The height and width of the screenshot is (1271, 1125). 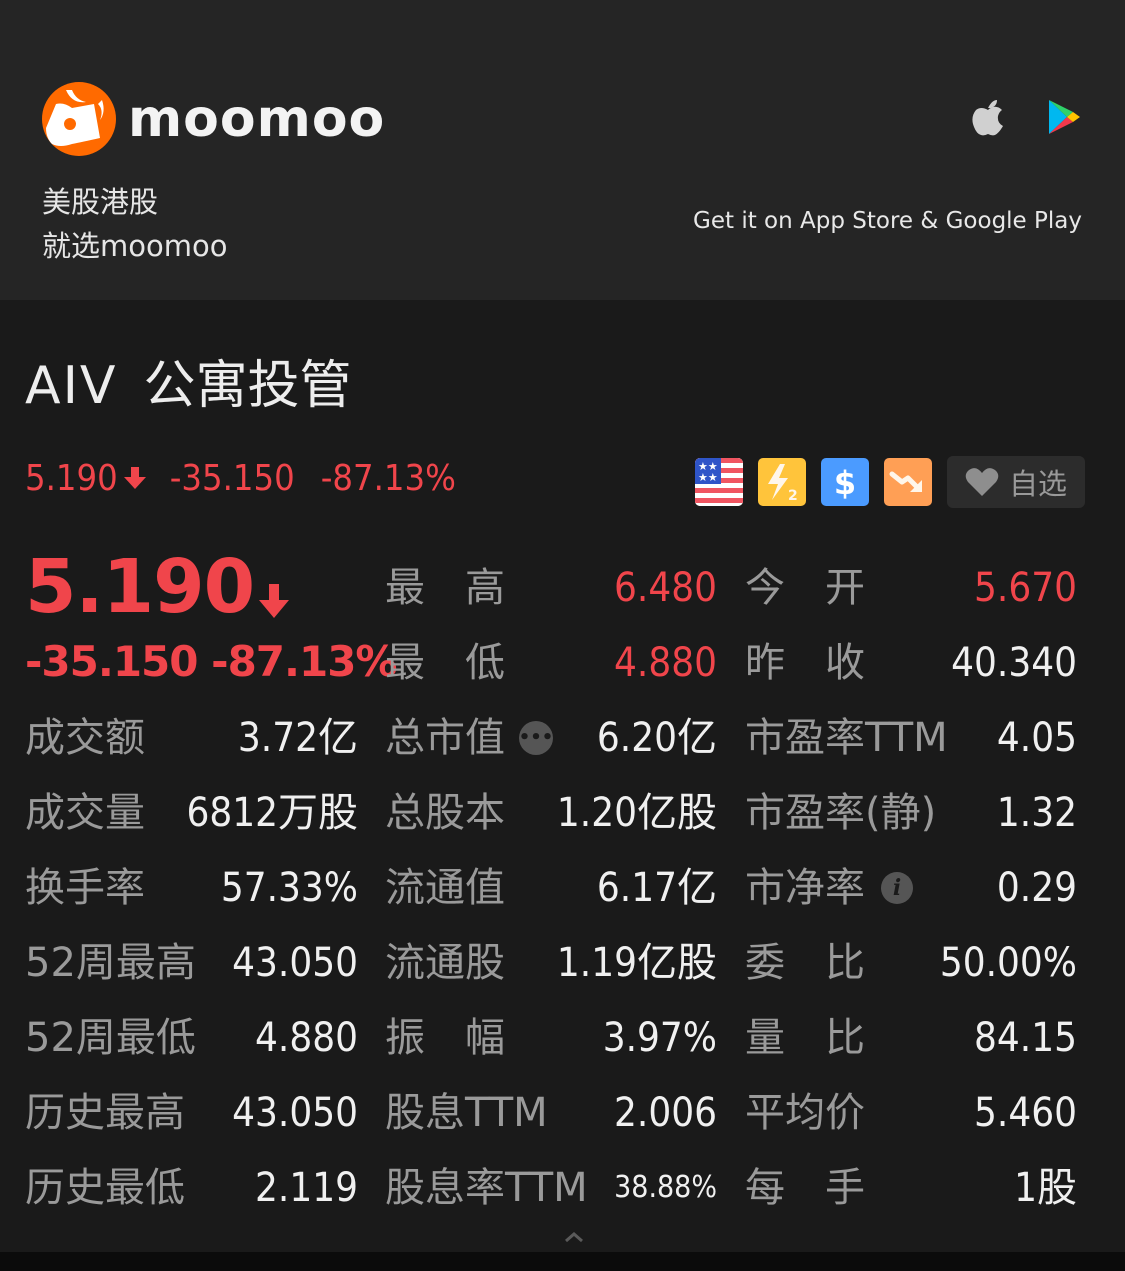 I want to click on stat-pb: 市净率 i 0.29, so click(x=911, y=888).